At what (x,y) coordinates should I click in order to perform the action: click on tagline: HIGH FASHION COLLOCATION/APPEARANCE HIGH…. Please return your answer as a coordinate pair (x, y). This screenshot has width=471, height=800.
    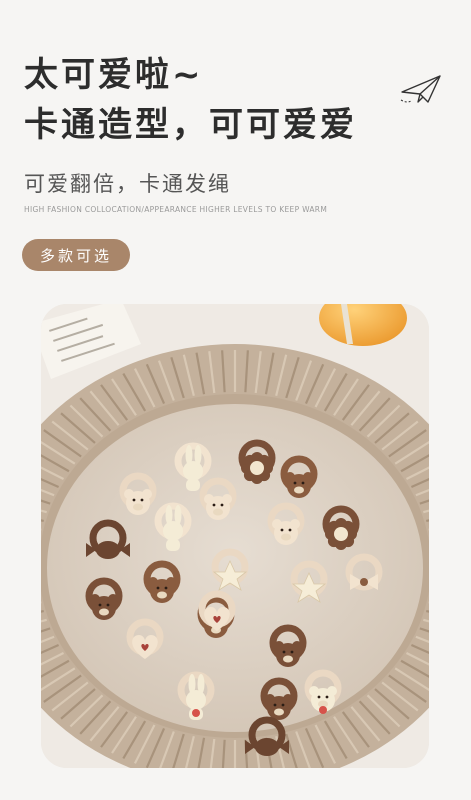
    Looking at the image, I should click on (176, 209).